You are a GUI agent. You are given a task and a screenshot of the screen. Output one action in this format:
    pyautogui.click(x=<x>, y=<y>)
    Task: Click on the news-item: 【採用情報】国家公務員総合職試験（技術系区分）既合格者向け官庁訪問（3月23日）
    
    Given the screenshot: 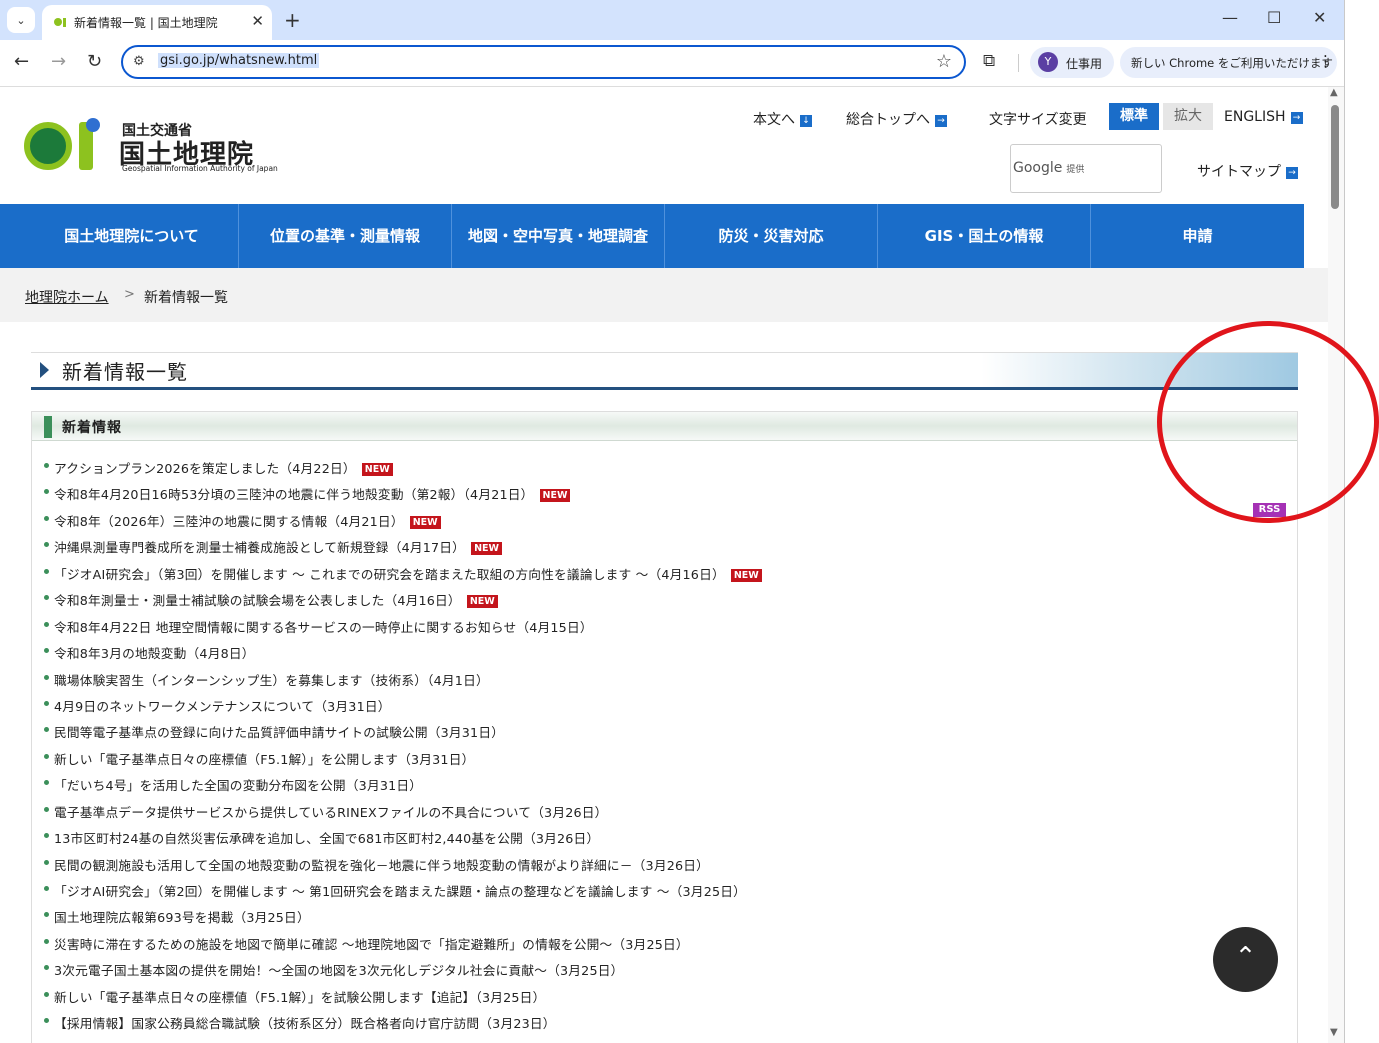 What is the action you would take?
    pyautogui.click(x=403, y=1026)
    